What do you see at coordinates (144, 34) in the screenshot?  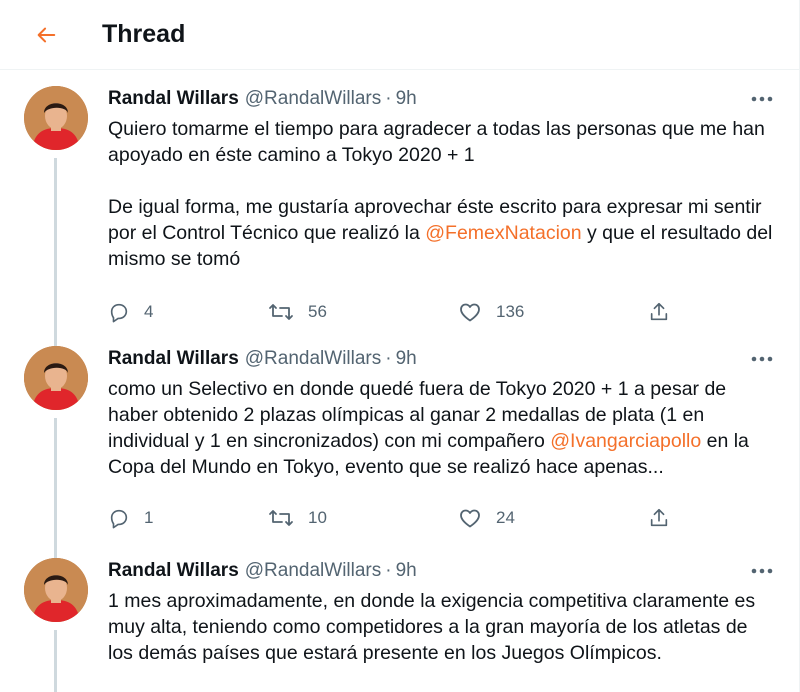 I see `page-title: Thread` at bounding box center [144, 34].